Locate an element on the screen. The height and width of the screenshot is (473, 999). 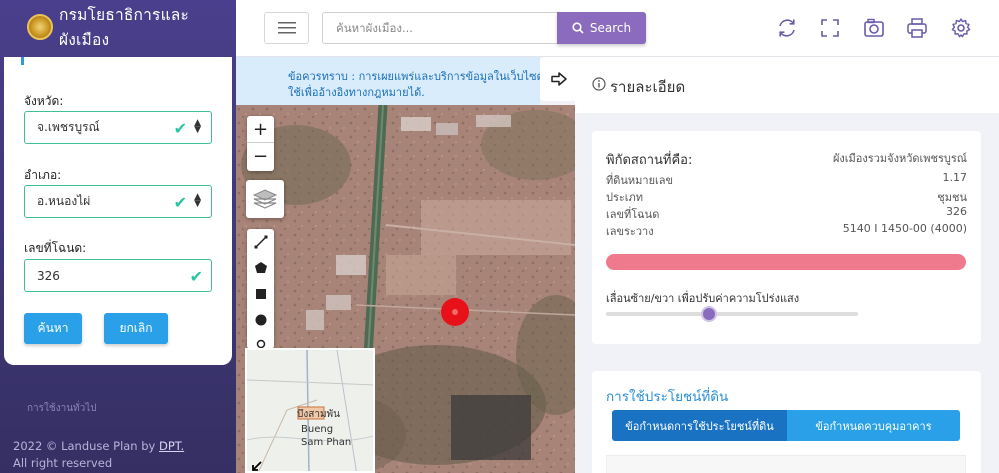
detail-value: ชุมชน is located at coordinates (952, 197).